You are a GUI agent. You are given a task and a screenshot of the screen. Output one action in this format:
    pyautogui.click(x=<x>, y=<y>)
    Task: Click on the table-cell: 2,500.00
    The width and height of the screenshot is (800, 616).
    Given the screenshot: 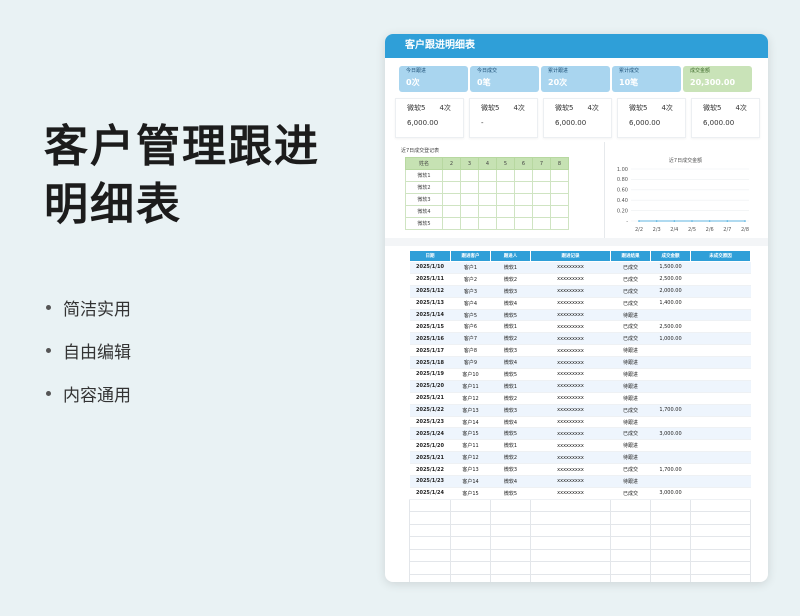 What is the action you would take?
    pyautogui.click(x=670, y=279)
    